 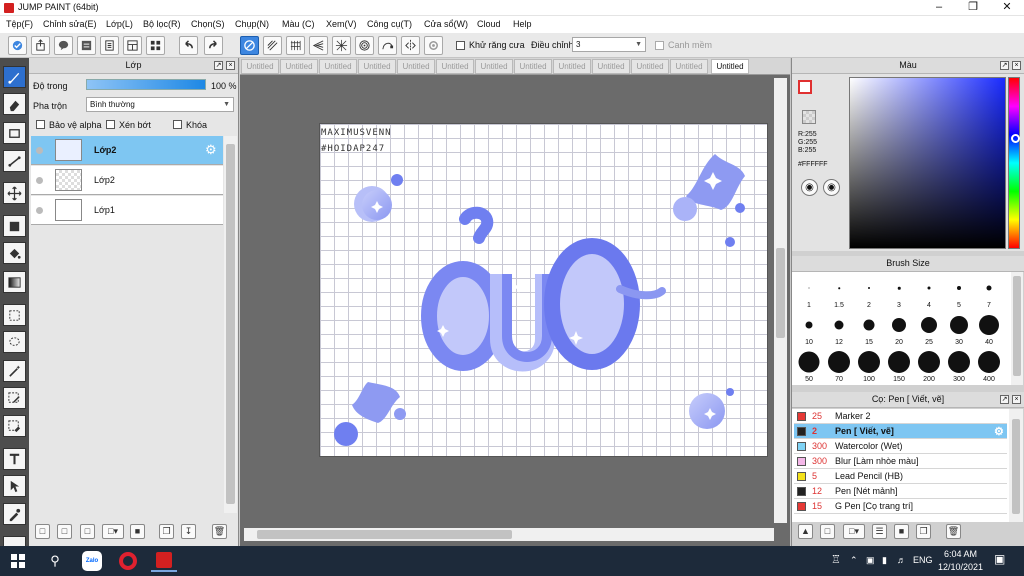 What do you see at coordinates (14, 486) in the screenshot?
I see `operation-tool-icon` at bounding box center [14, 486].